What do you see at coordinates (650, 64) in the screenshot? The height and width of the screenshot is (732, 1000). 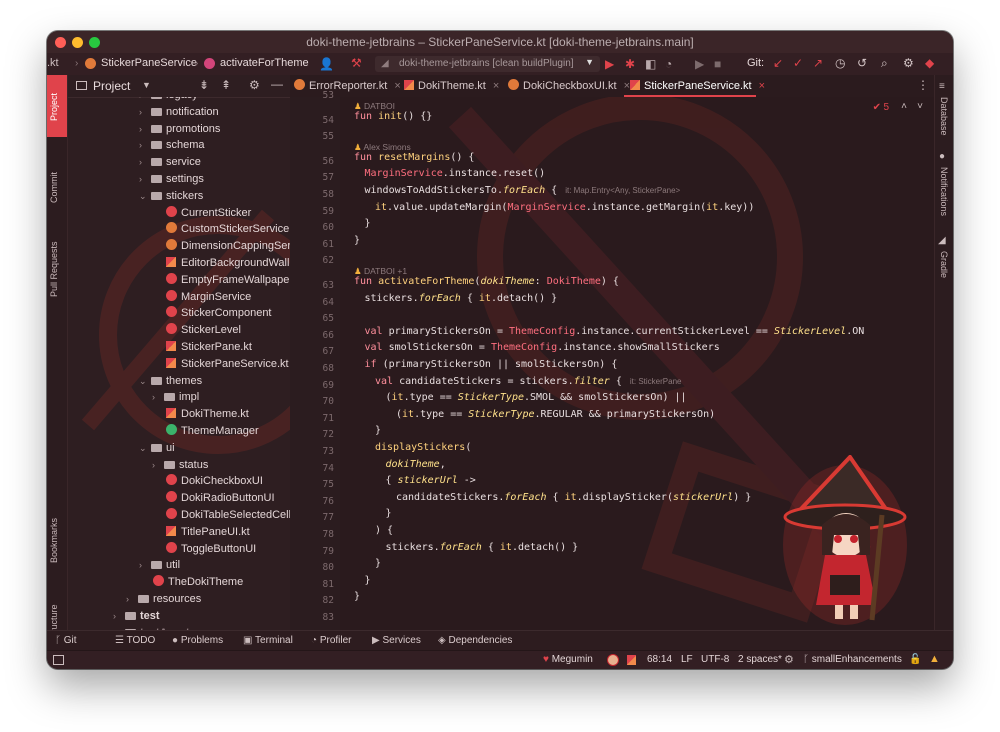 I see `coverage-icon: ◧` at bounding box center [650, 64].